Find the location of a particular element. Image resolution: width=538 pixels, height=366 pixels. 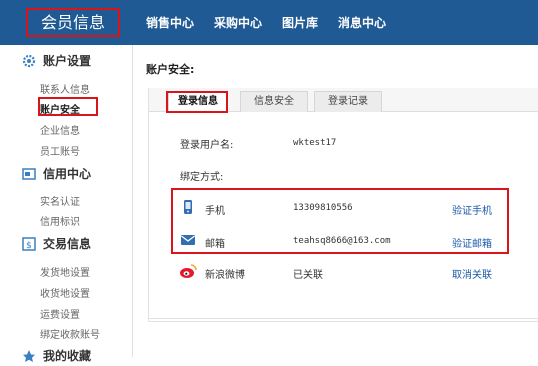

login-username-value: wktest17 is located at coordinates (315, 143).